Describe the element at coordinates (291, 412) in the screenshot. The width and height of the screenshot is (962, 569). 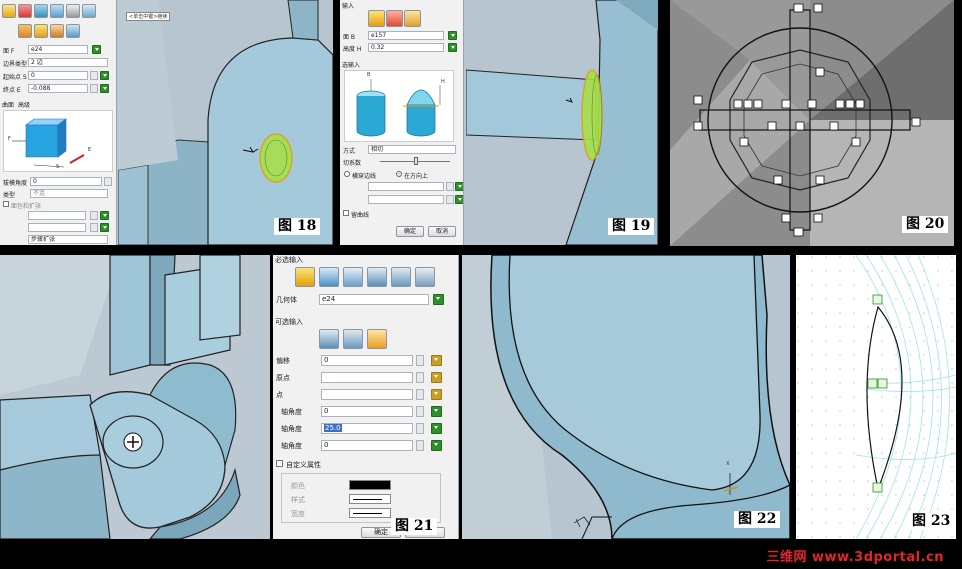
I see `fig21-label: 轴角度` at that location.